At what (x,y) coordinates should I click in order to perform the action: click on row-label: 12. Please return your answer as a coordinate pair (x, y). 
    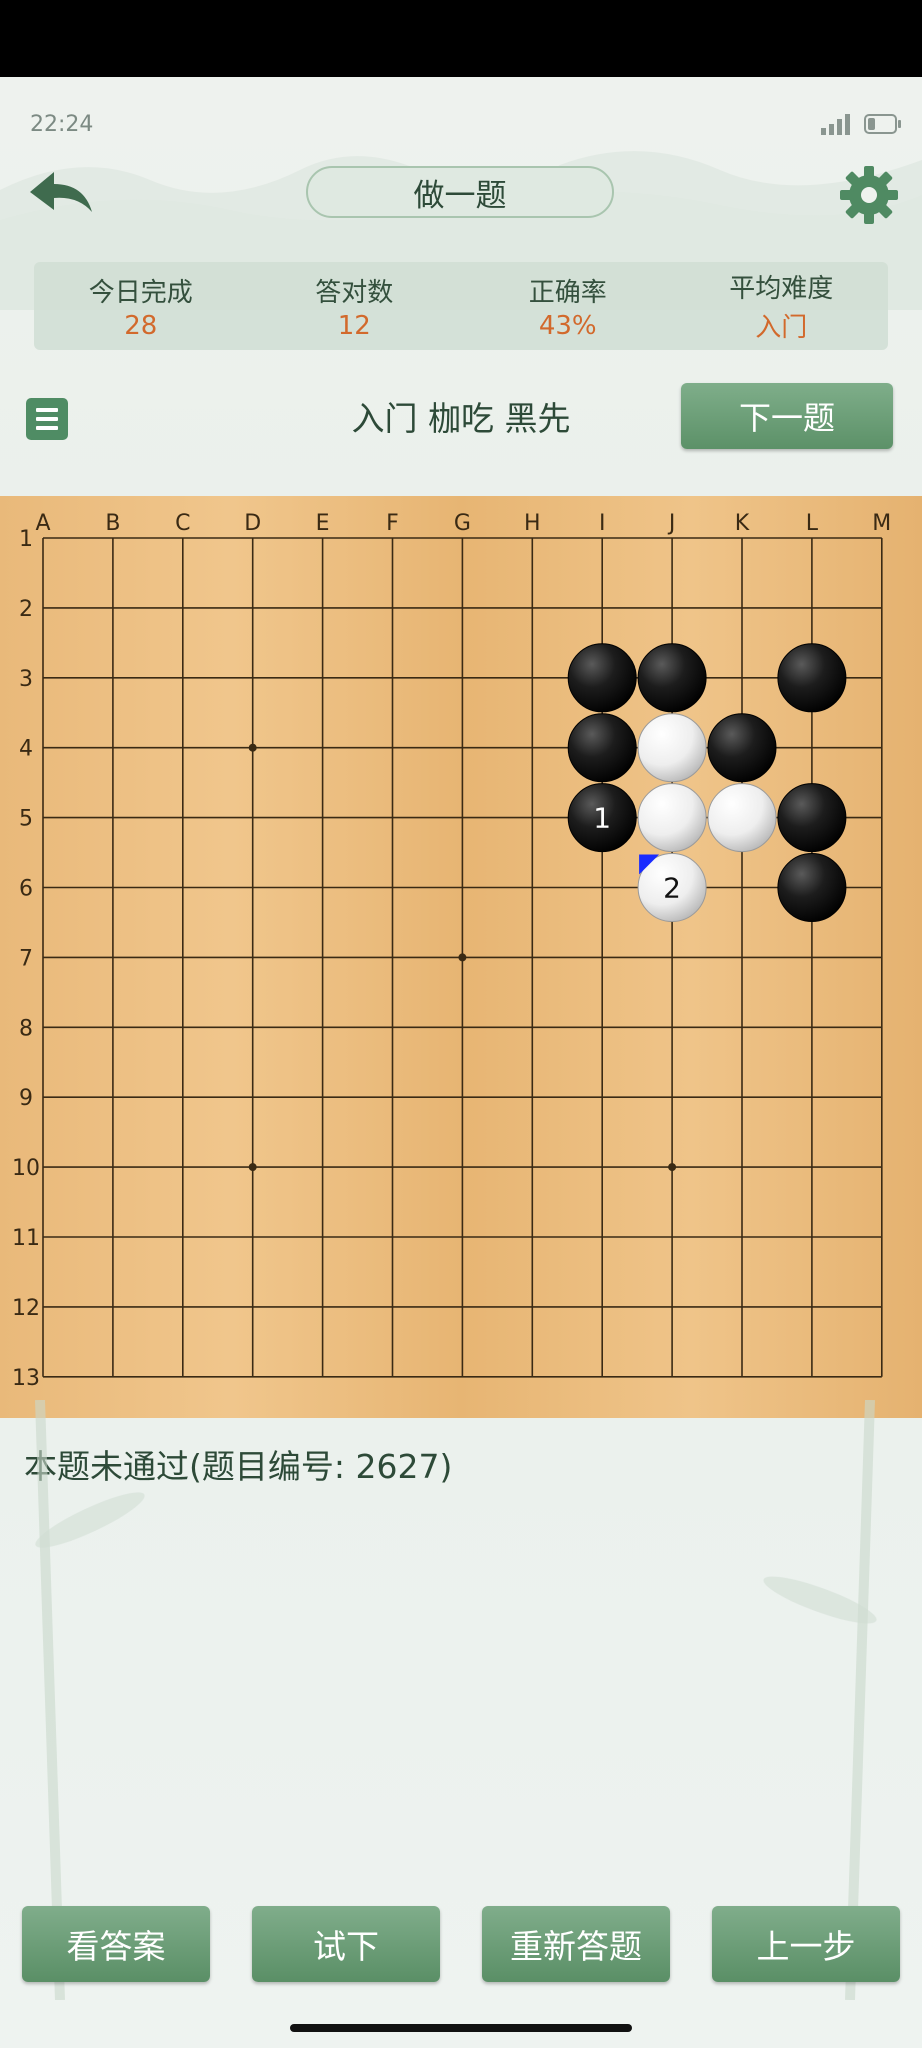
    Looking at the image, I should click on (26, 1308).